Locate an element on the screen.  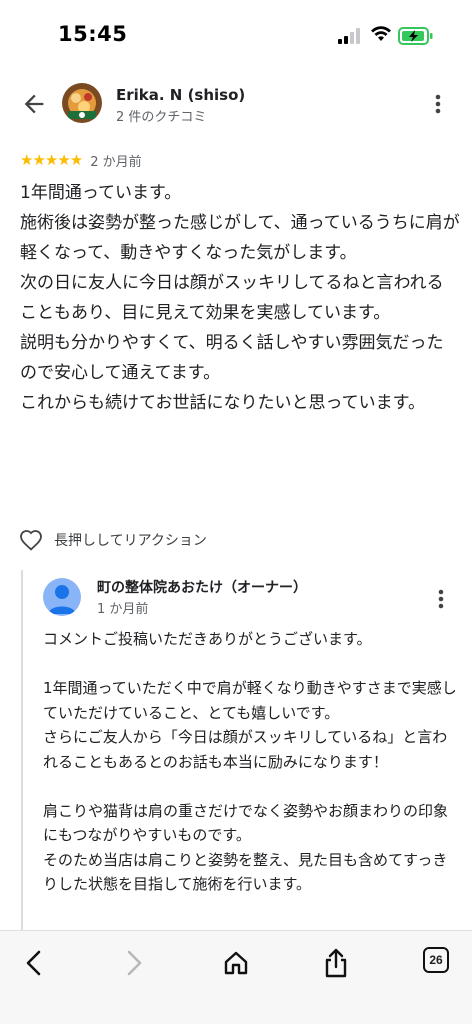
review-header: Erika. N (shiso) 2 件のクチコミ is located at coordinates (236, 108).